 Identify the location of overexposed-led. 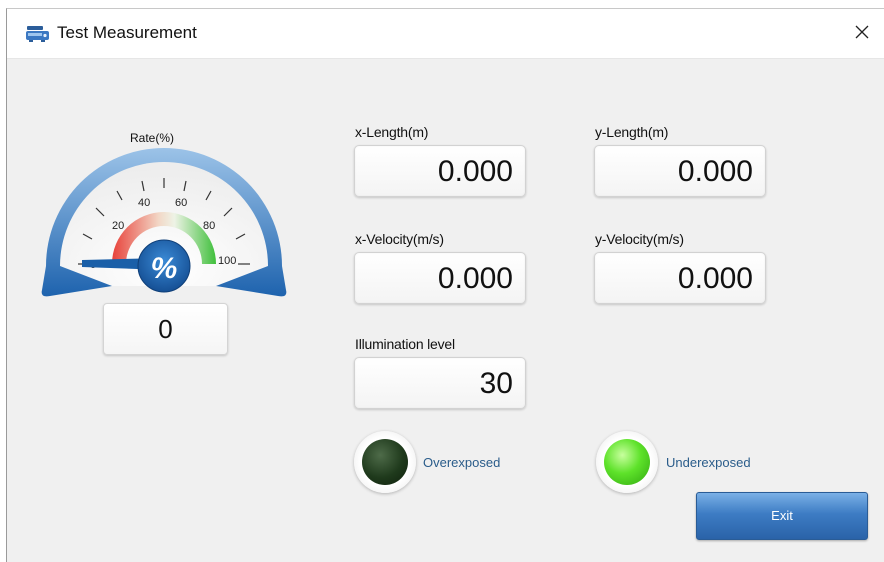
(385, 462).